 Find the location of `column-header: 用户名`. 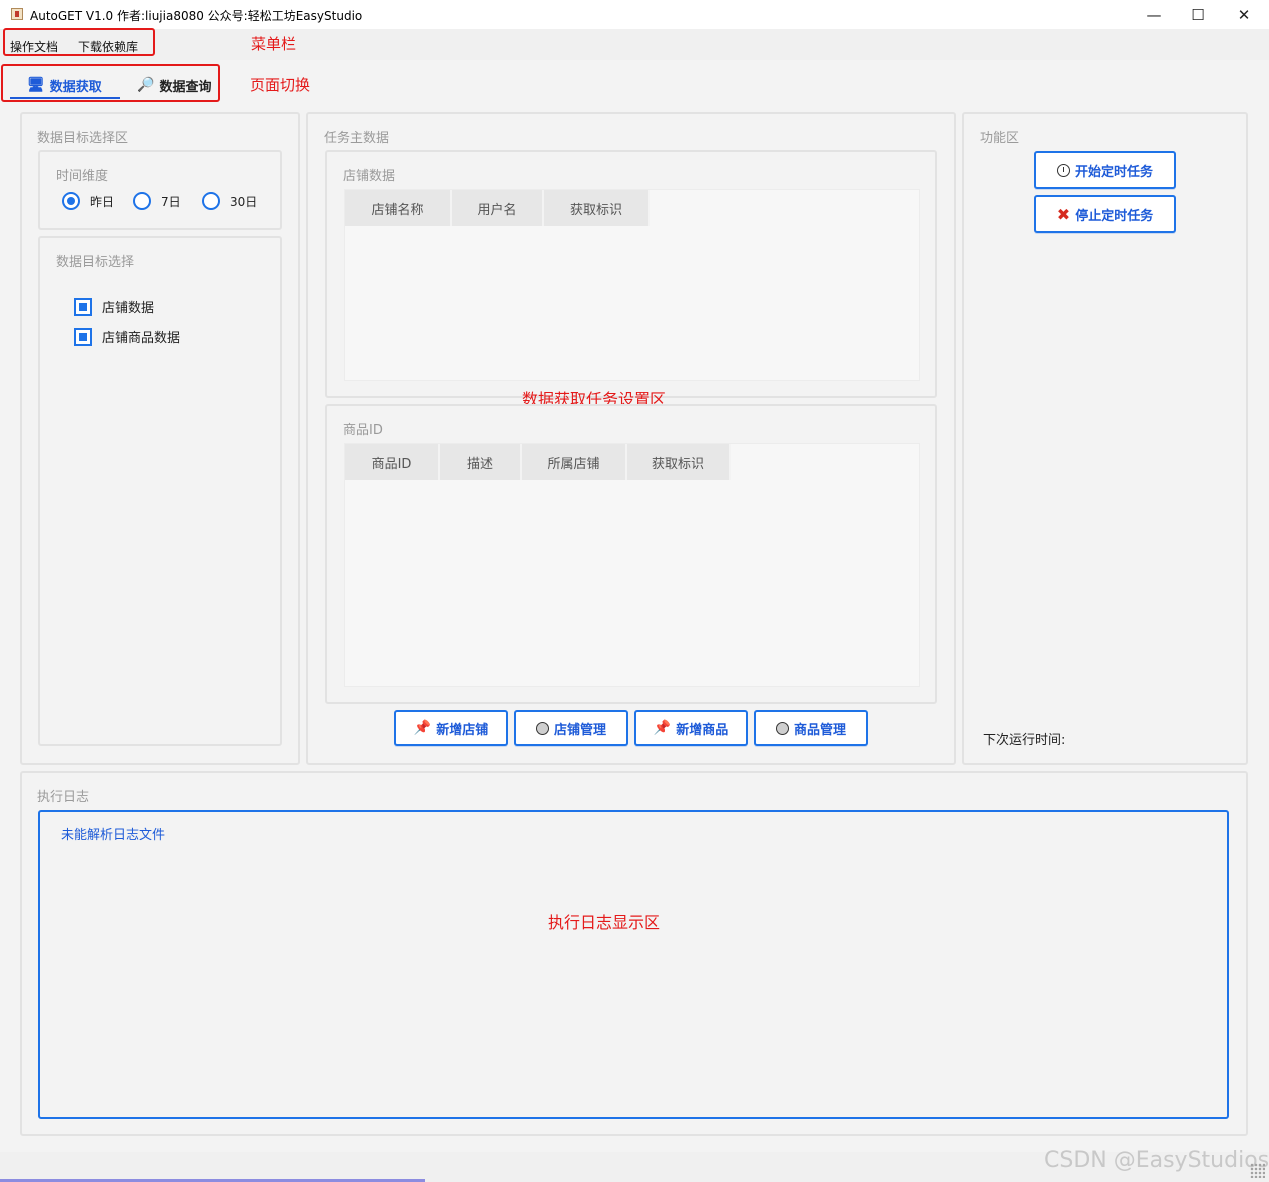

column-header: 用户名 is located at coordinates (498, 208).